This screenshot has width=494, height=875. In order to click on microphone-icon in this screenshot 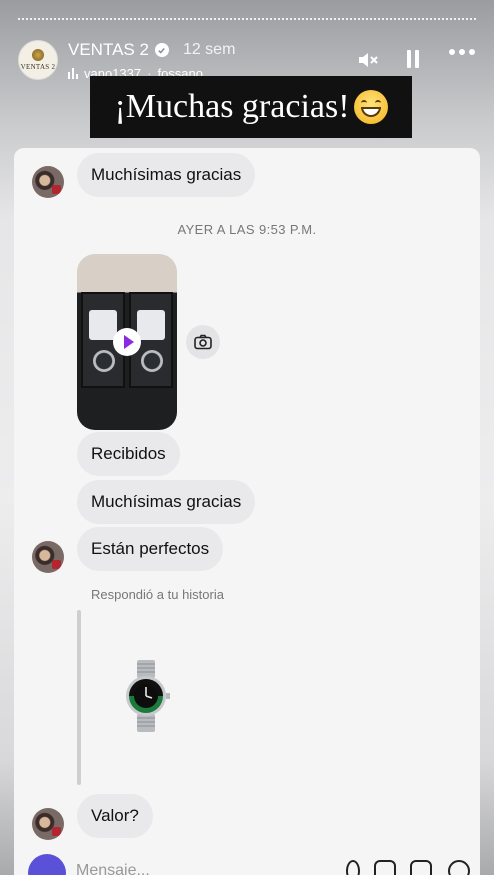, I will do `click(353, 867)`.